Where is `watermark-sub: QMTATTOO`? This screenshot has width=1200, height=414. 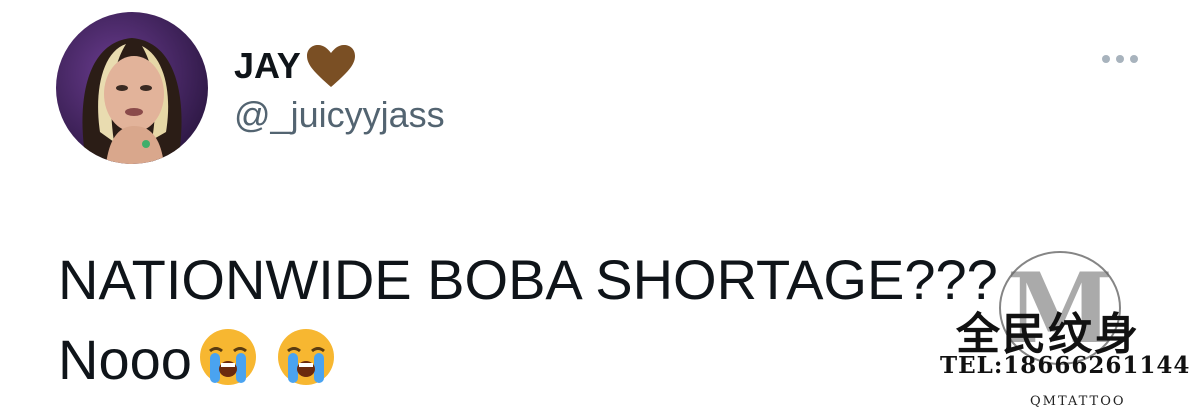
watermark-sub: QMTATTOO is located at coordinates (1078, 401).